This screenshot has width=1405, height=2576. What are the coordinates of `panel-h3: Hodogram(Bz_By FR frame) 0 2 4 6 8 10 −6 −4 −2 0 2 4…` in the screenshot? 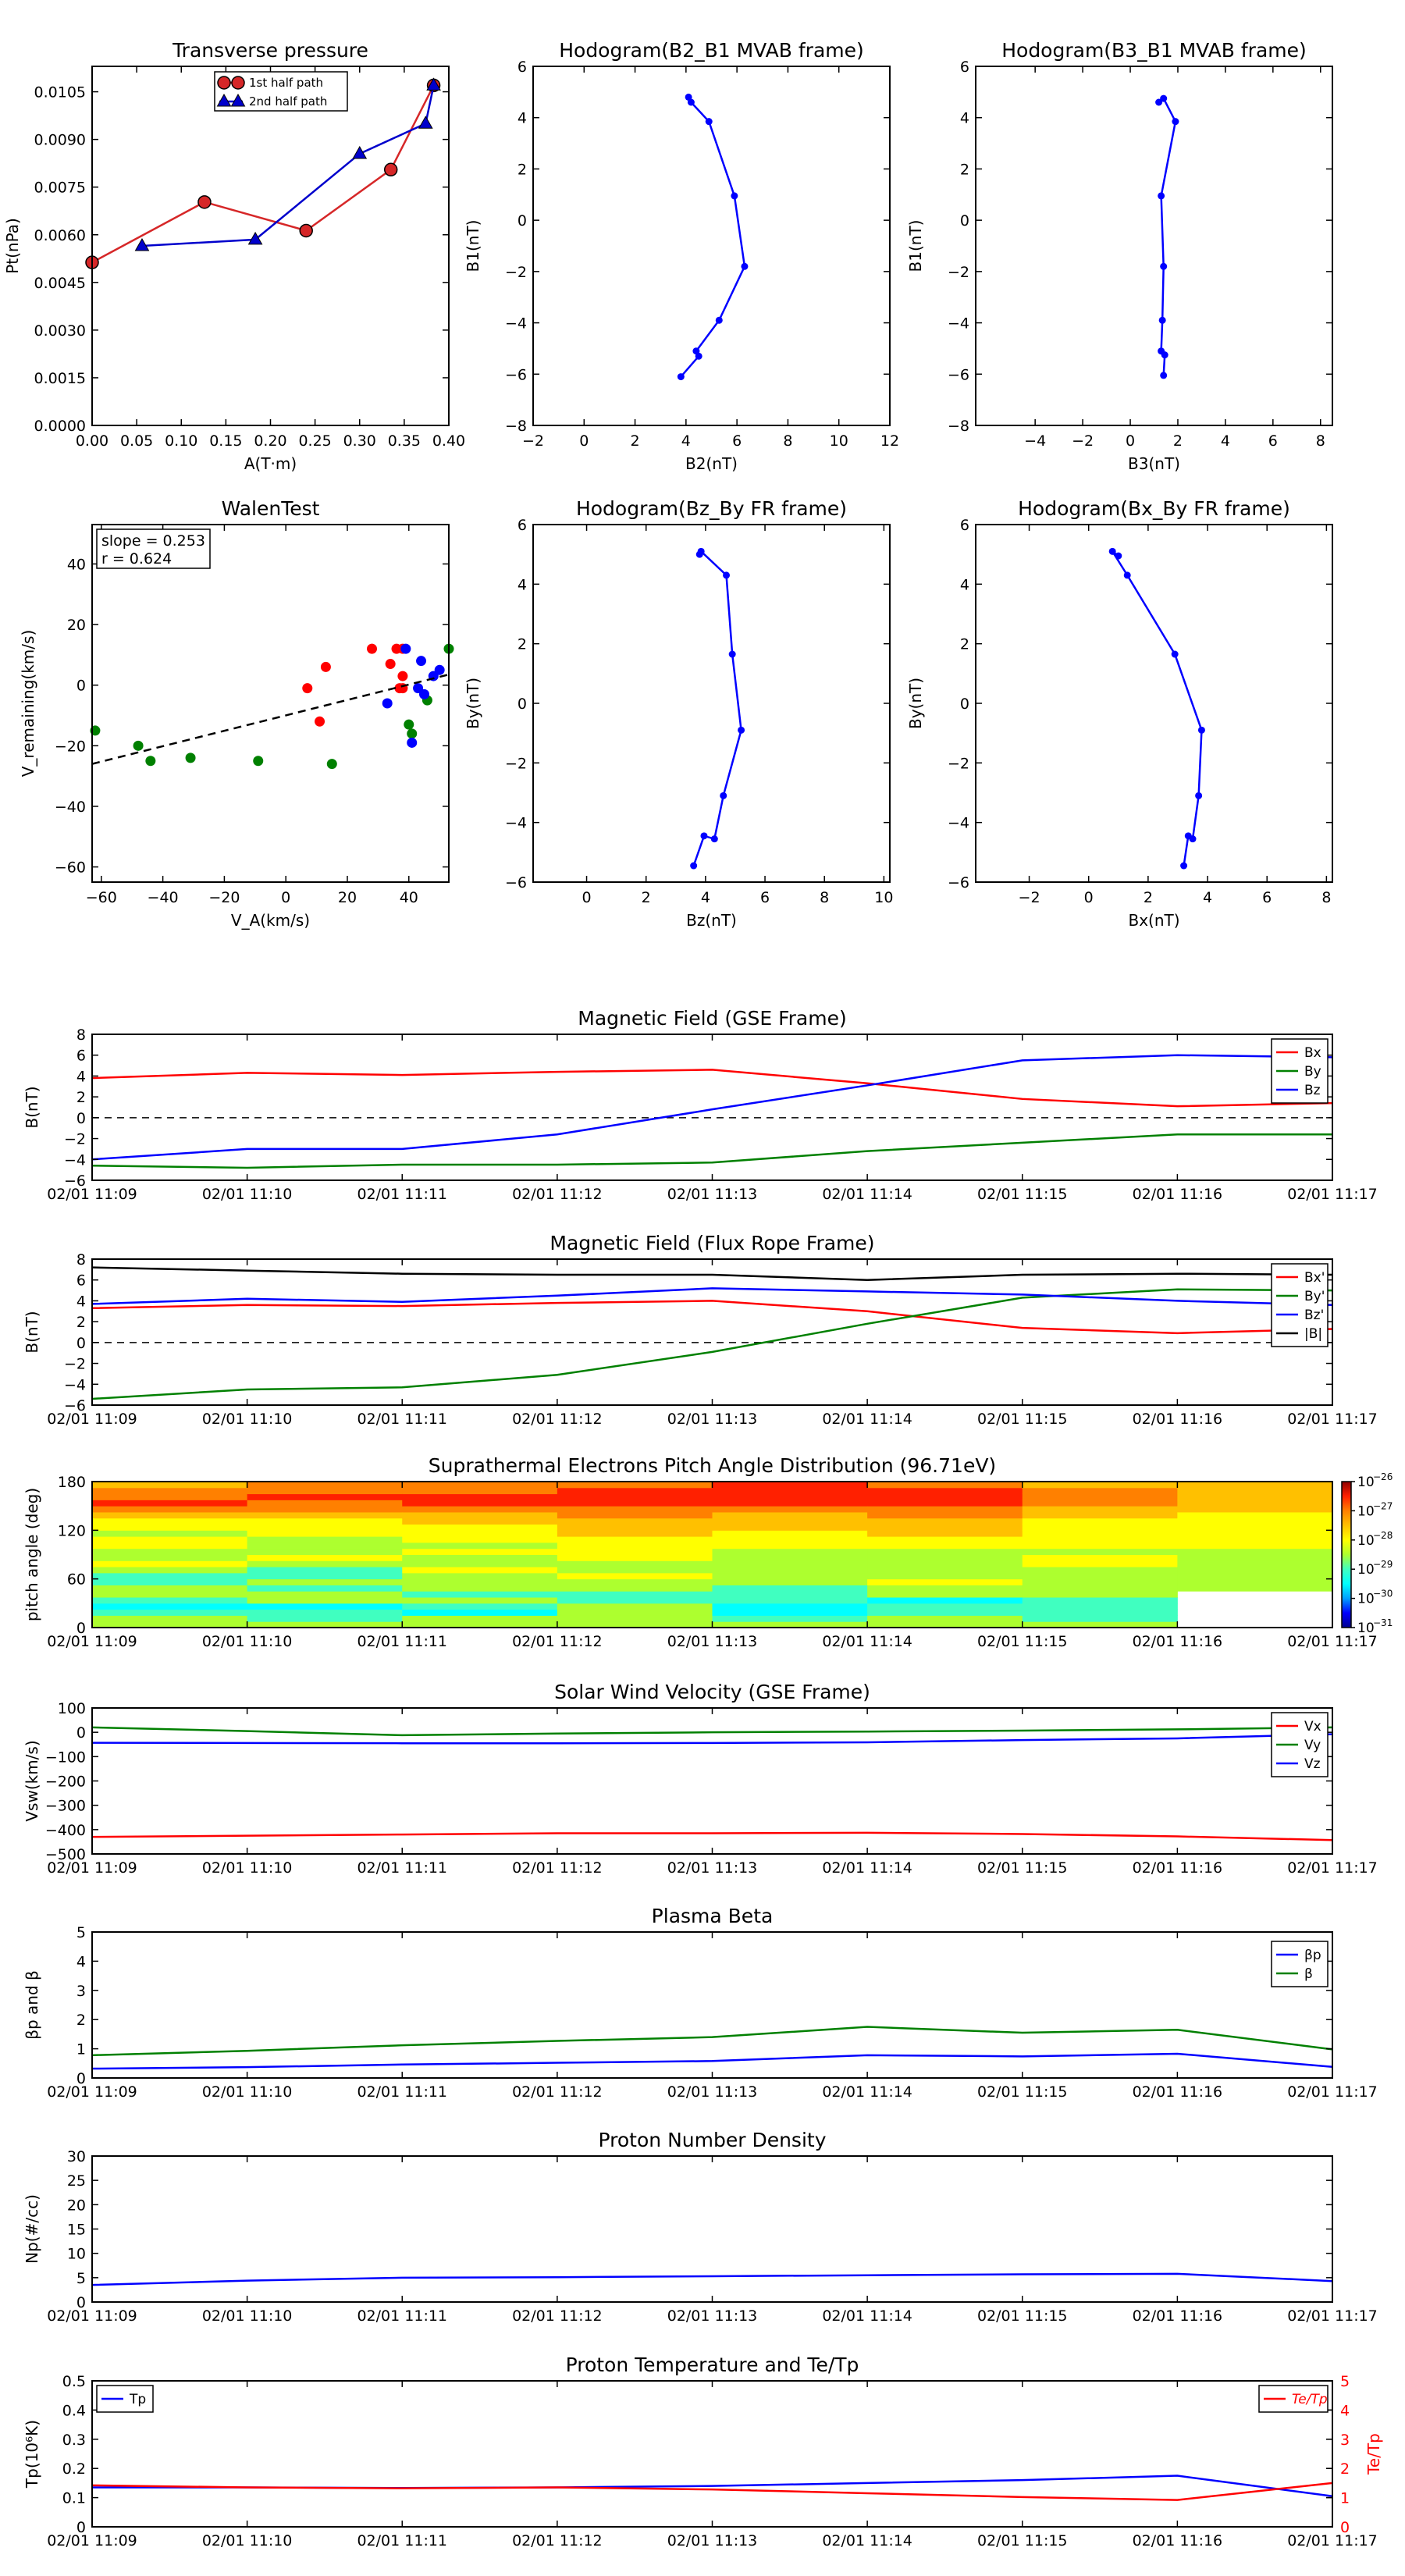 It's located at (679, 713).